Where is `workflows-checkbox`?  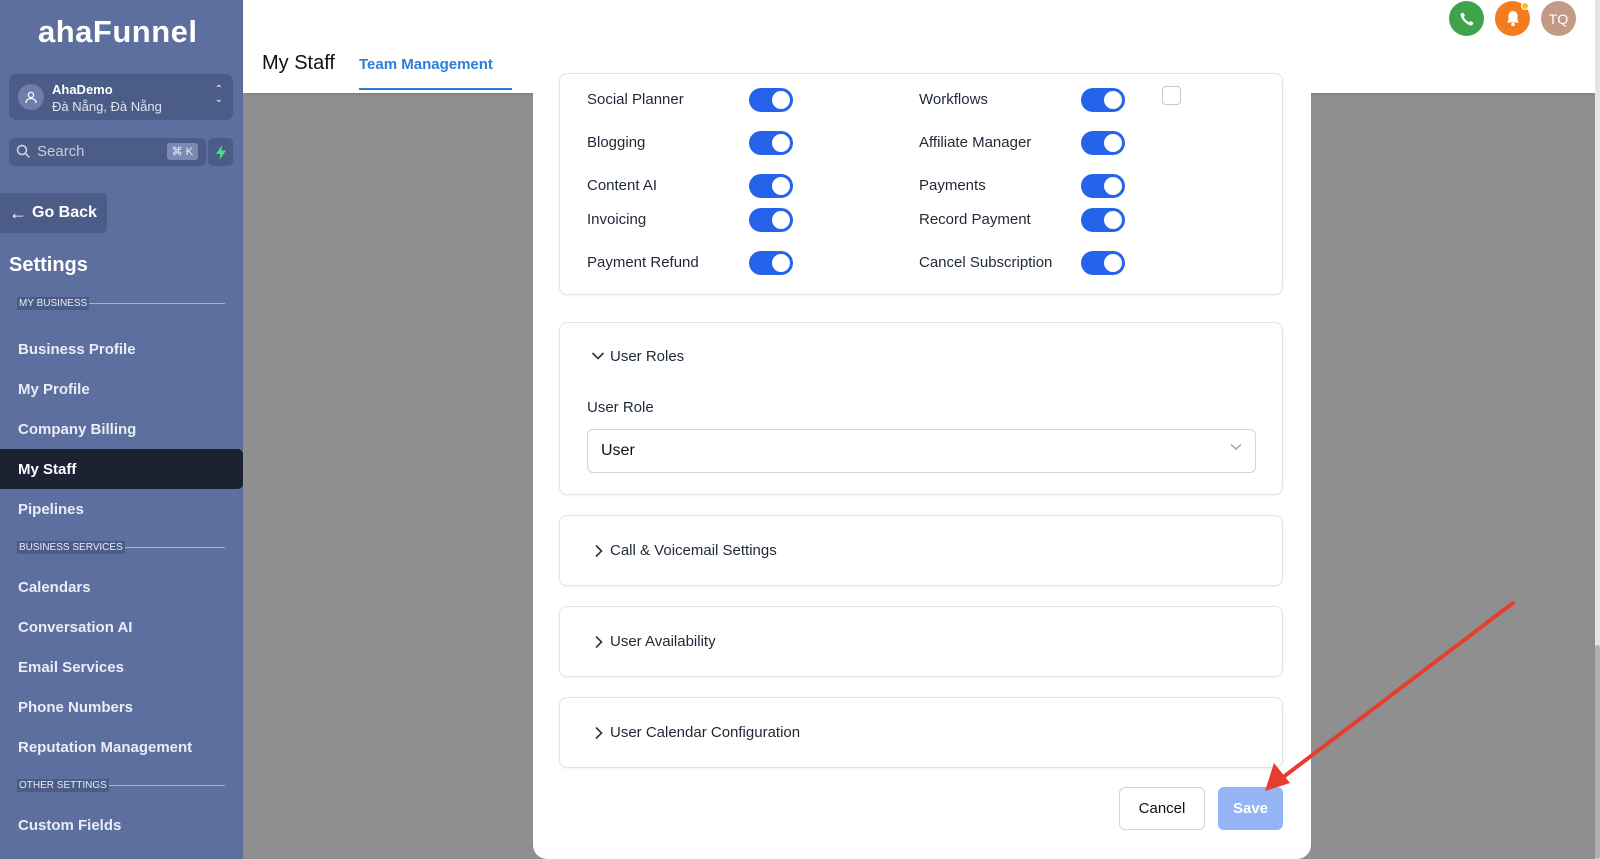
workflows-checkbox is located at coordinates (1171, 95).